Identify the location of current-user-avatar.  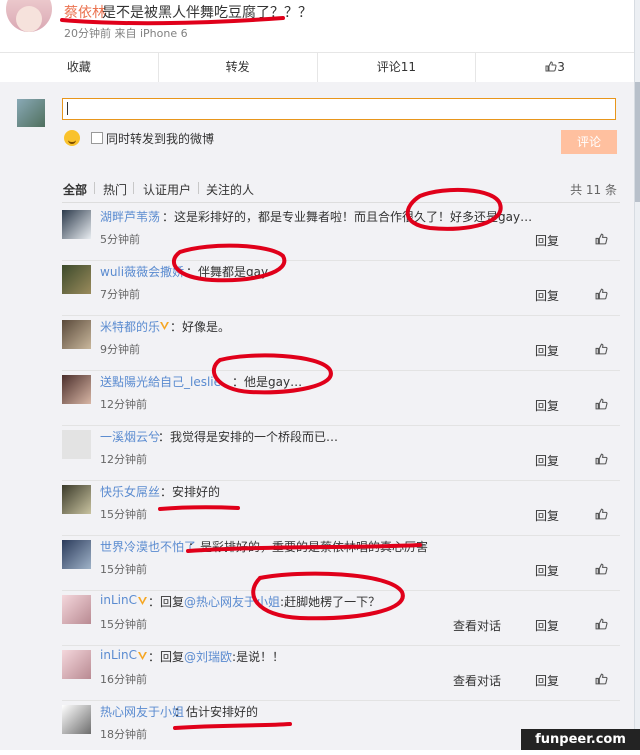
(31, 113).